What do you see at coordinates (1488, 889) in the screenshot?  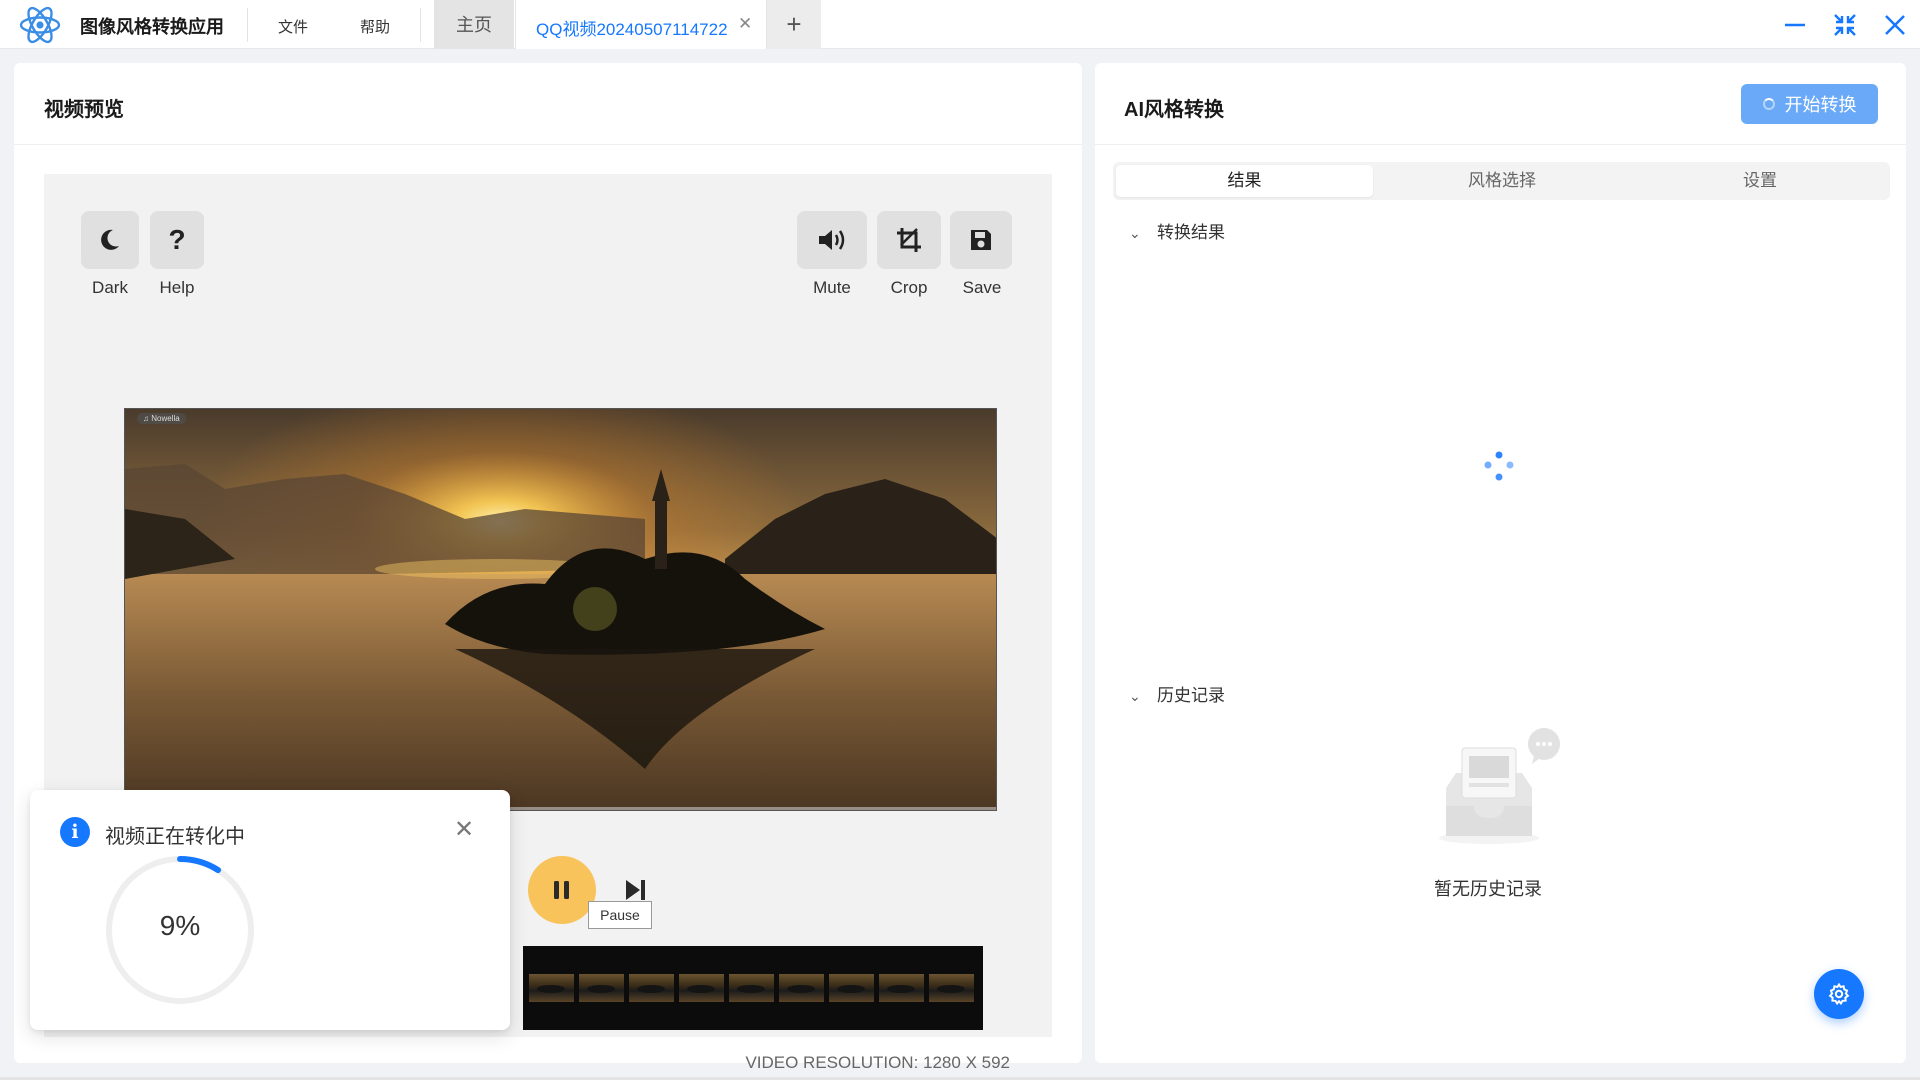 I see `empty-history-text: 暂无历史记录` at bounding box center [1488, 889].